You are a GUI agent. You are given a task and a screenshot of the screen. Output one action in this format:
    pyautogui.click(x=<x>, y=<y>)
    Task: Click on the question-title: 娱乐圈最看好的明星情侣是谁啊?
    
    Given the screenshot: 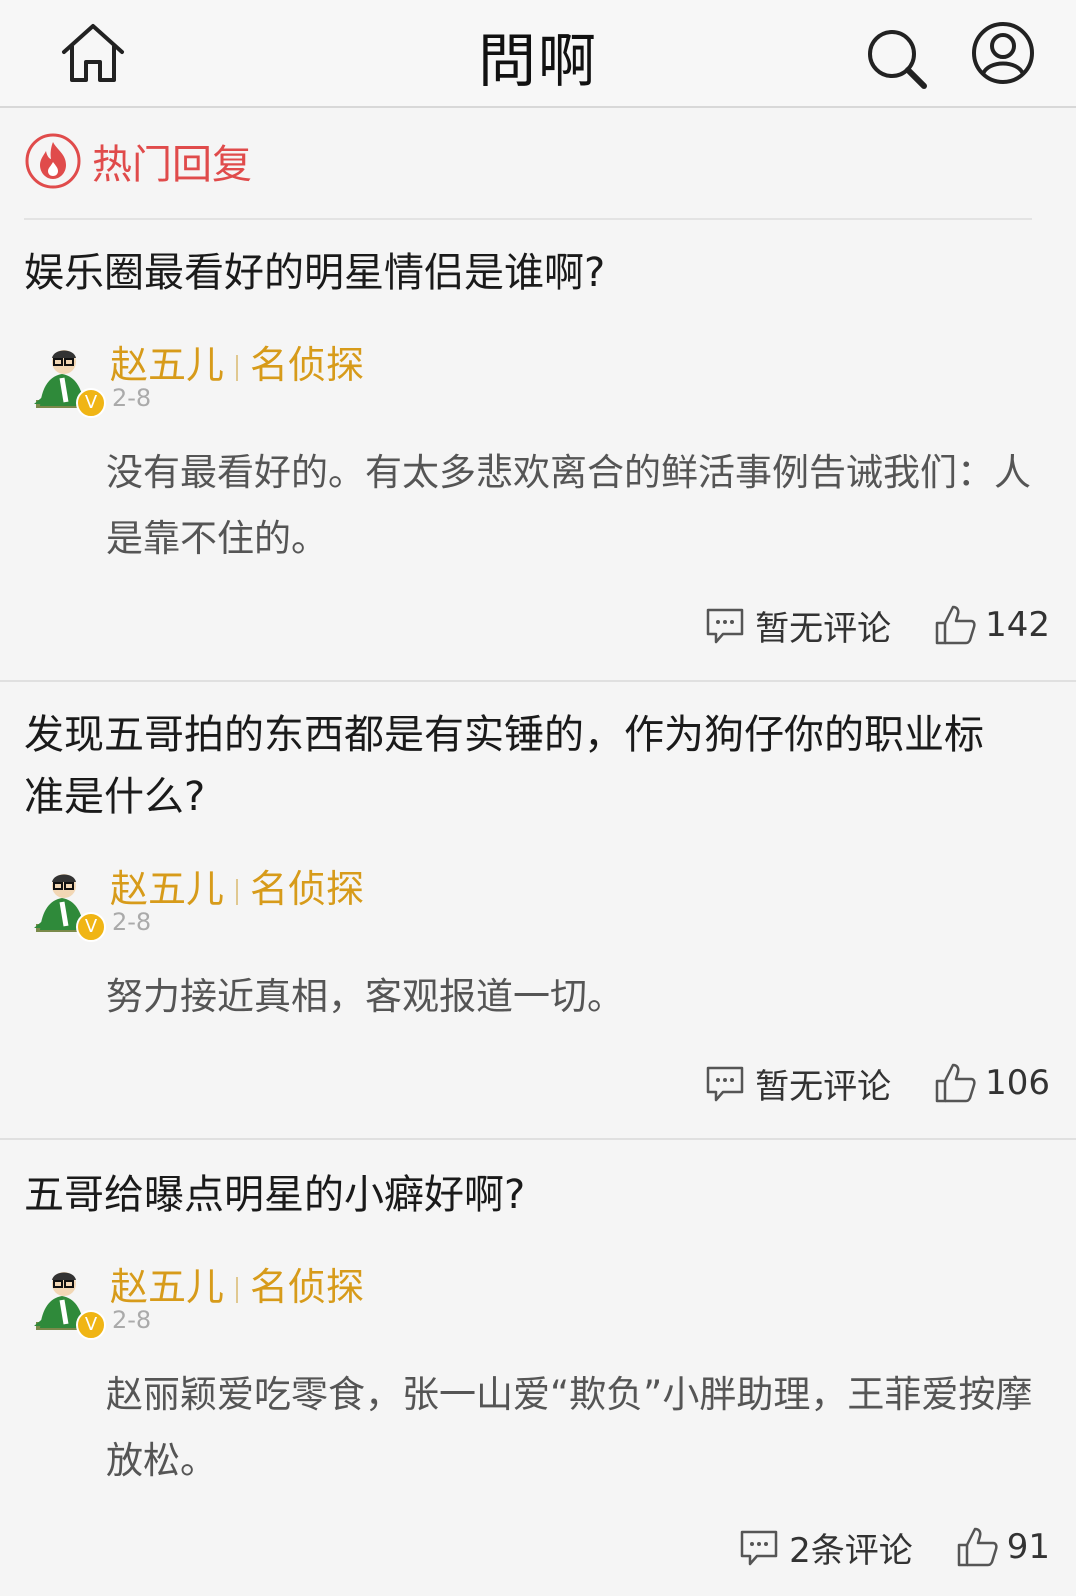 What is the action you would take?
    pyautogui.click(x=524, y=273)
    